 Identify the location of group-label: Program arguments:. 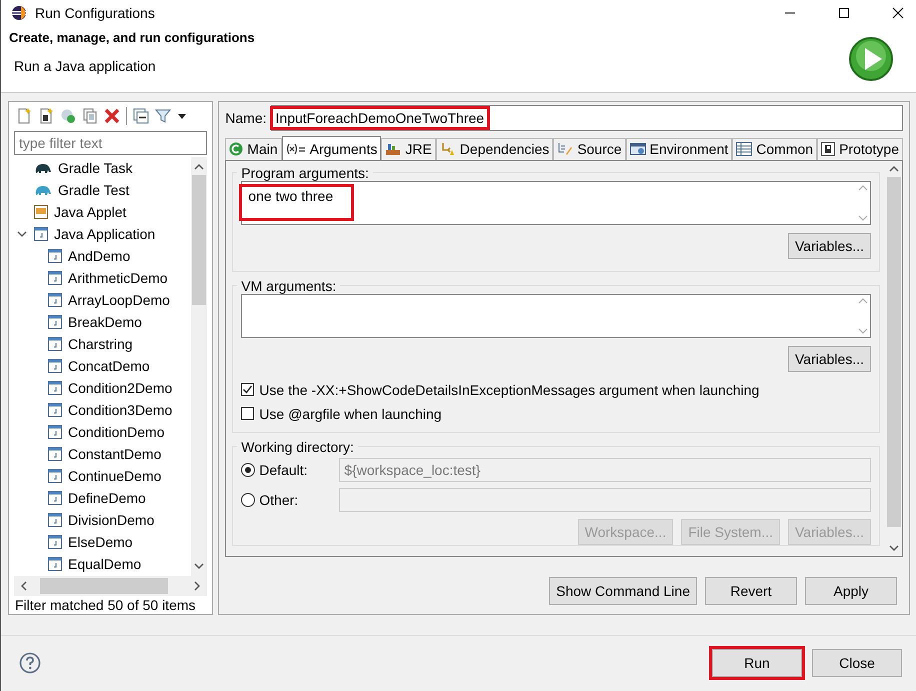
(305, 172).